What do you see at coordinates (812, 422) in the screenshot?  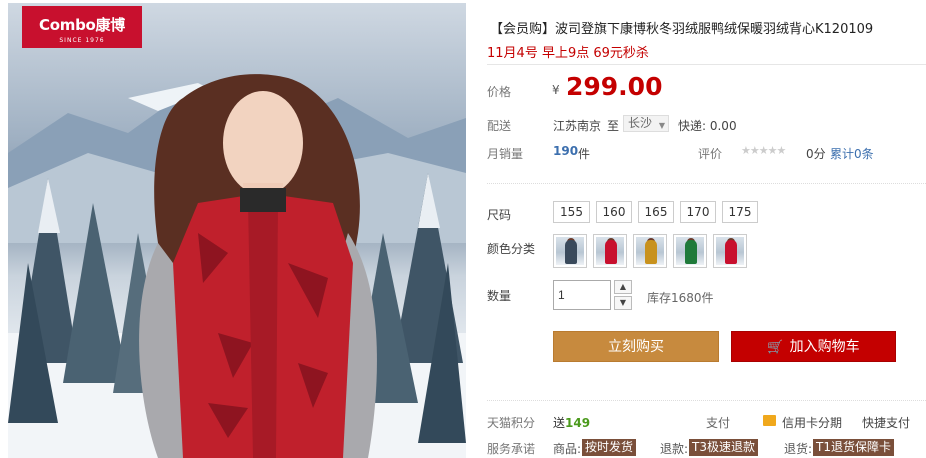 I see `installment-link: 信用卡分期` at bounding box center [812, 422].